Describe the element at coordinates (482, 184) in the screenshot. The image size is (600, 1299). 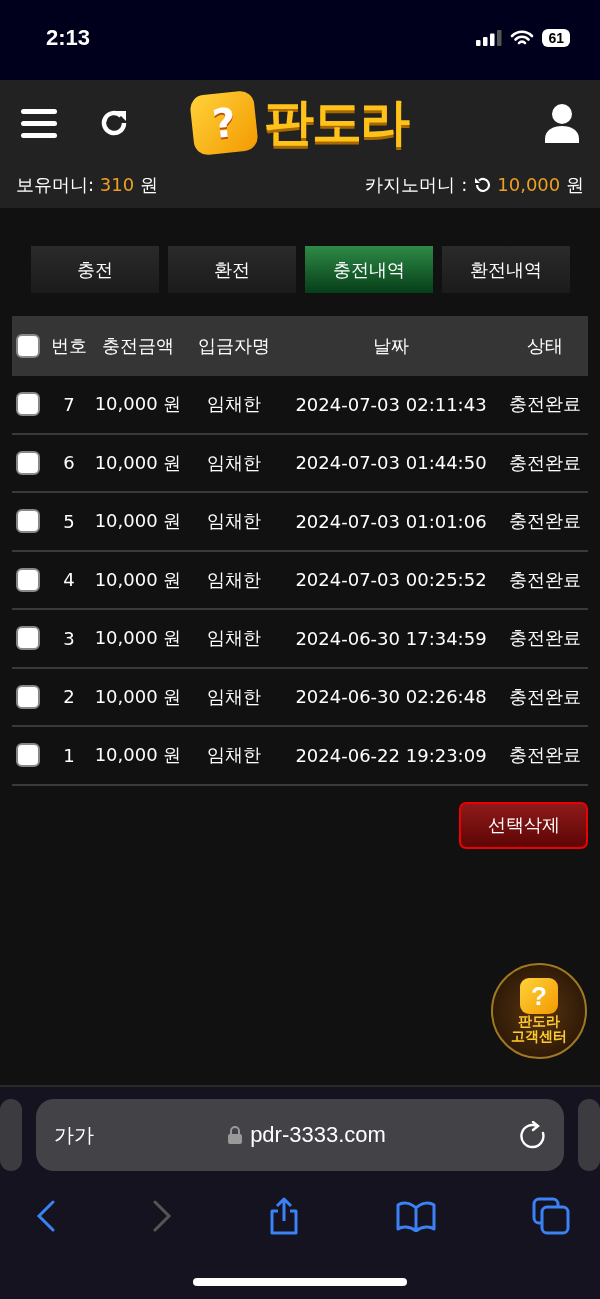
I see `refresh-icon` at that location.